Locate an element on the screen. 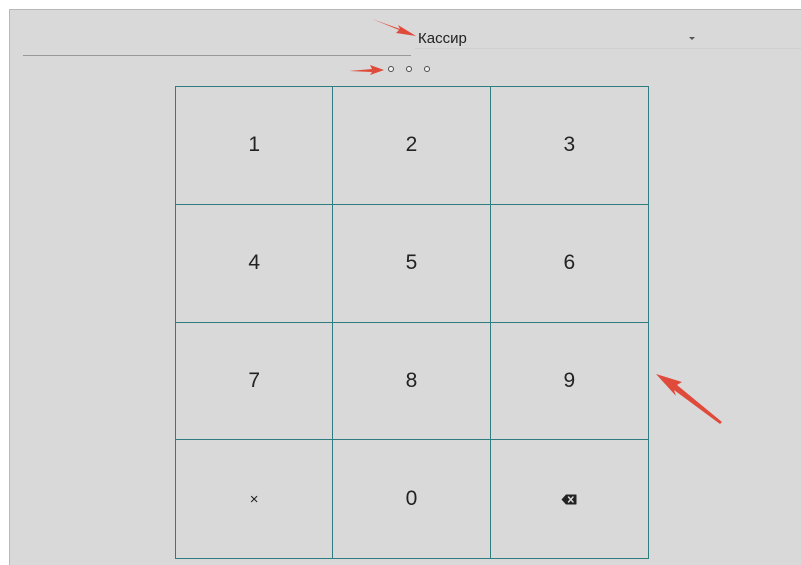  key-3: 3 is located at coordinates (569, 146).